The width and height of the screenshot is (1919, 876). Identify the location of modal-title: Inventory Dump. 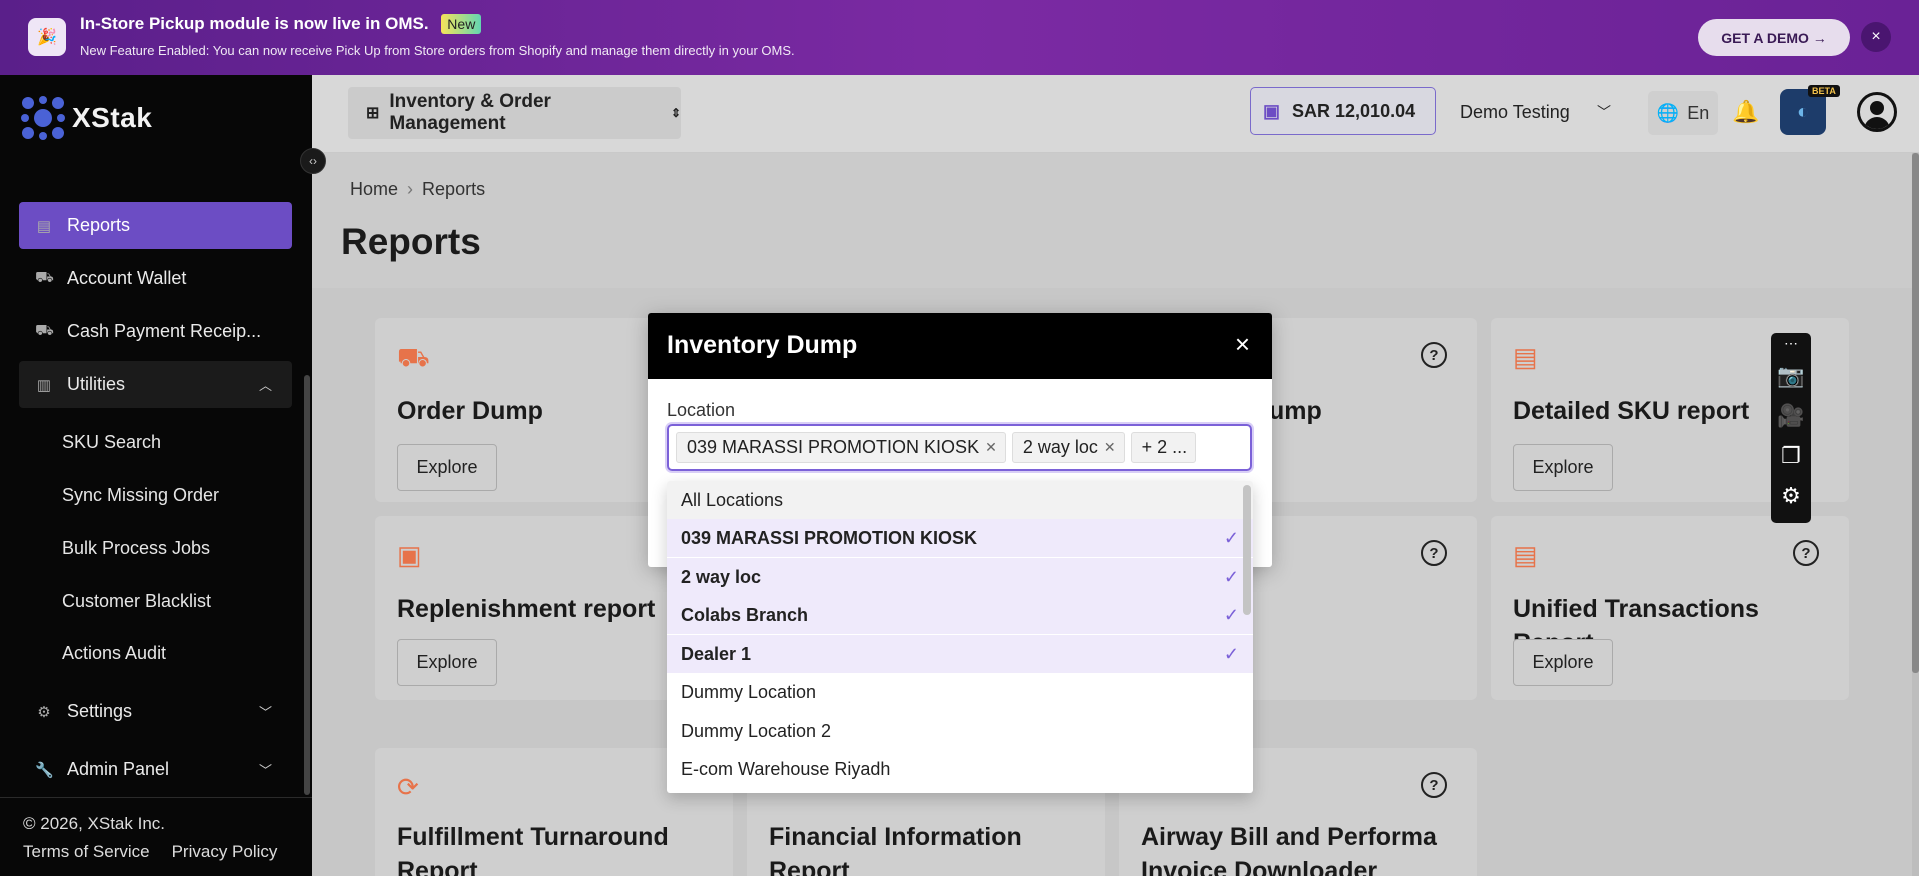
(762, 345).